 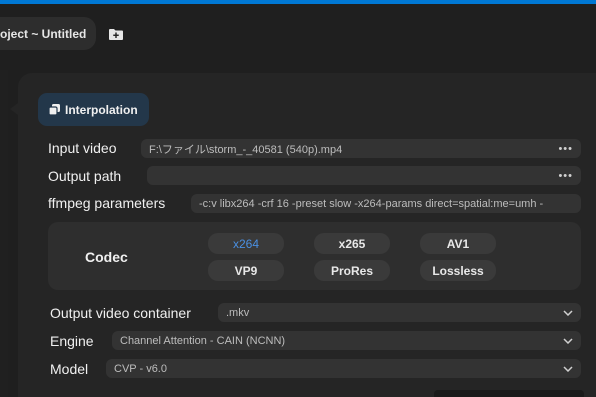 I want to click on output-container-select: .mkv, so click(x=399, y=312).